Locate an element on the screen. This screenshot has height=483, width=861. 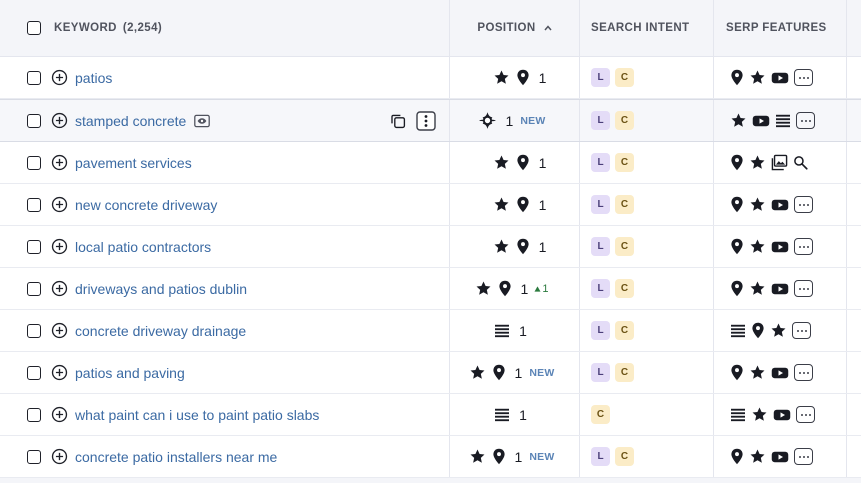
keyword-link: concrete driveway drainage is located at coordinates (160, 331).